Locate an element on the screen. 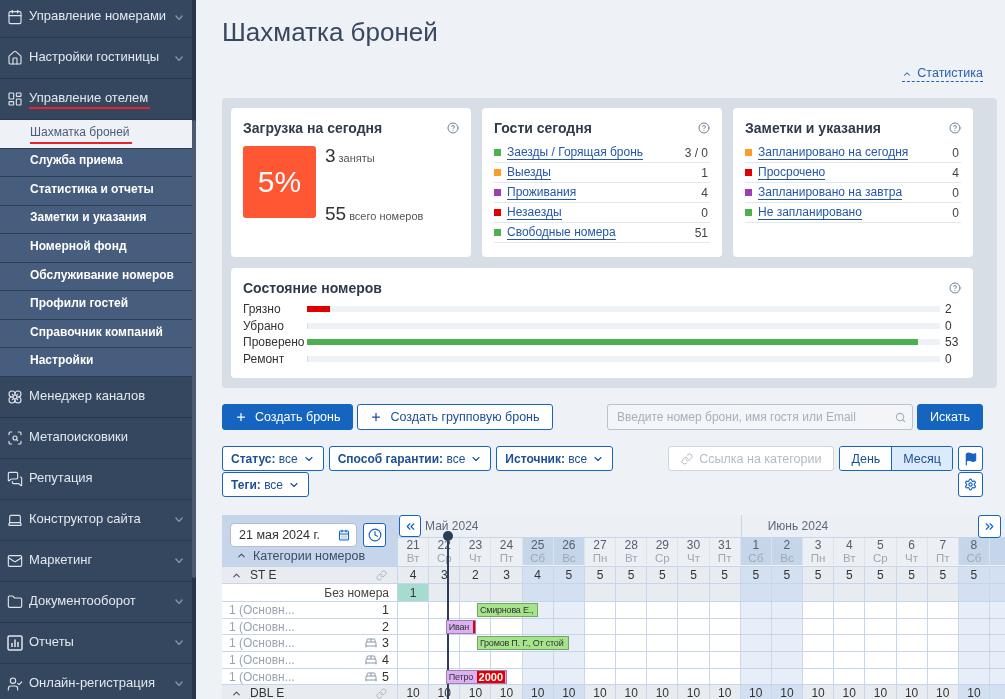 This screenshot has height=699, width=1005. unassigned-count: 1 is located at coordinates (414, 593).